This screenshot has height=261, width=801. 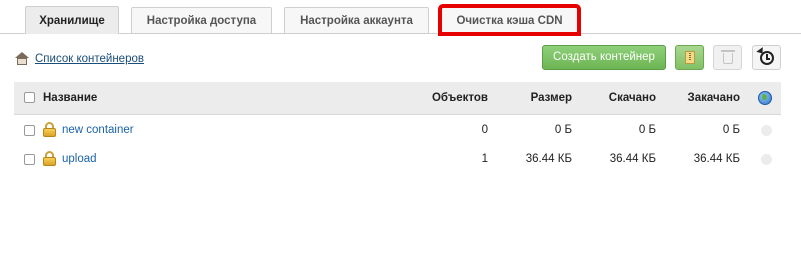 What do you see at coordinates (72, 20) in the screenshot?
I see `tab-storage: Хранилище` at bounding box center [72, 20].